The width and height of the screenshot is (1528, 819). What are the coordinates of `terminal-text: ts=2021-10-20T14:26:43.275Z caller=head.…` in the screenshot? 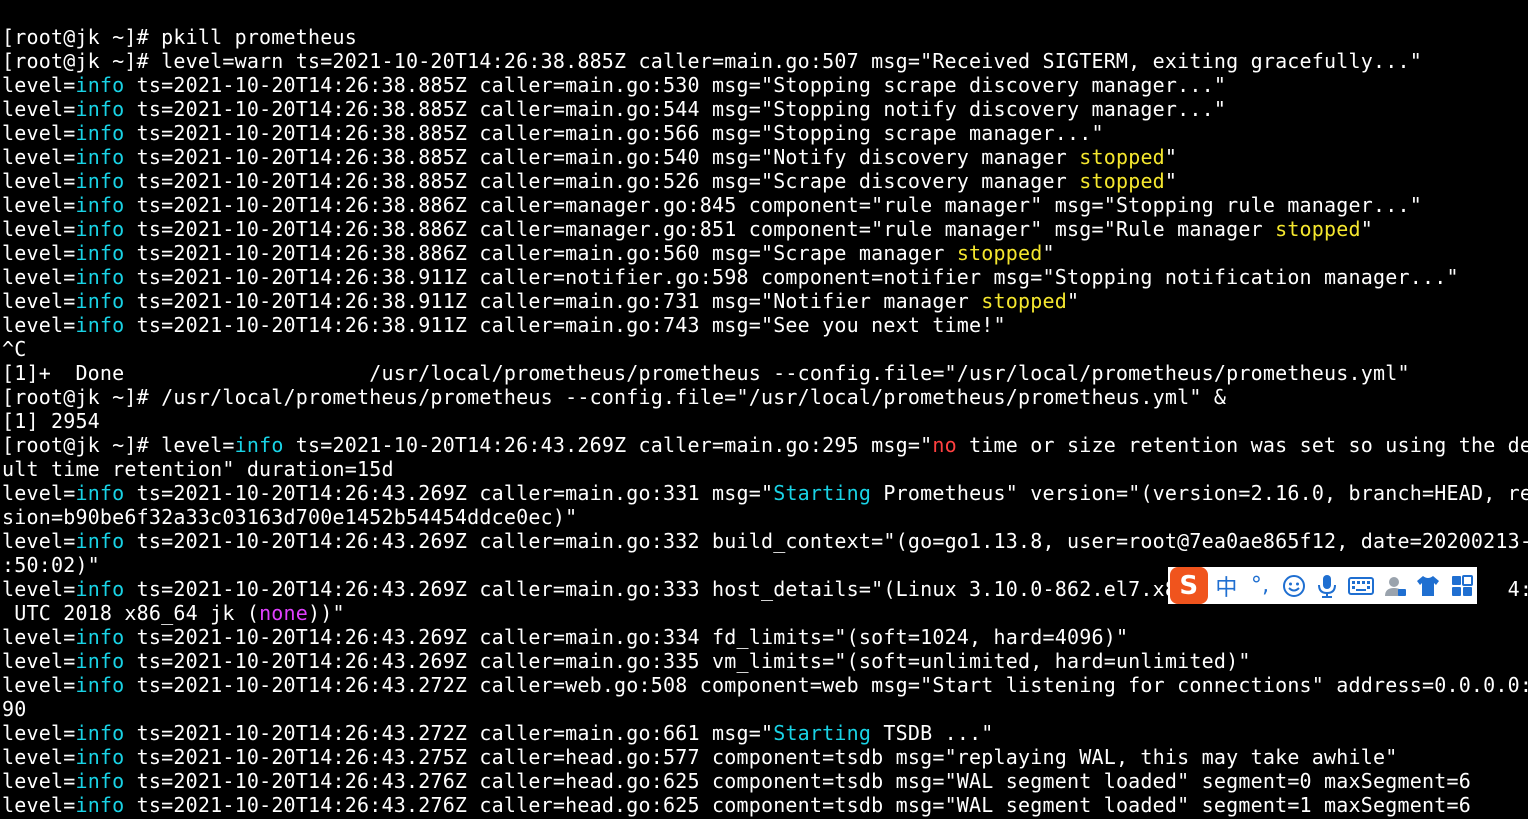 It's located at (761, 757).